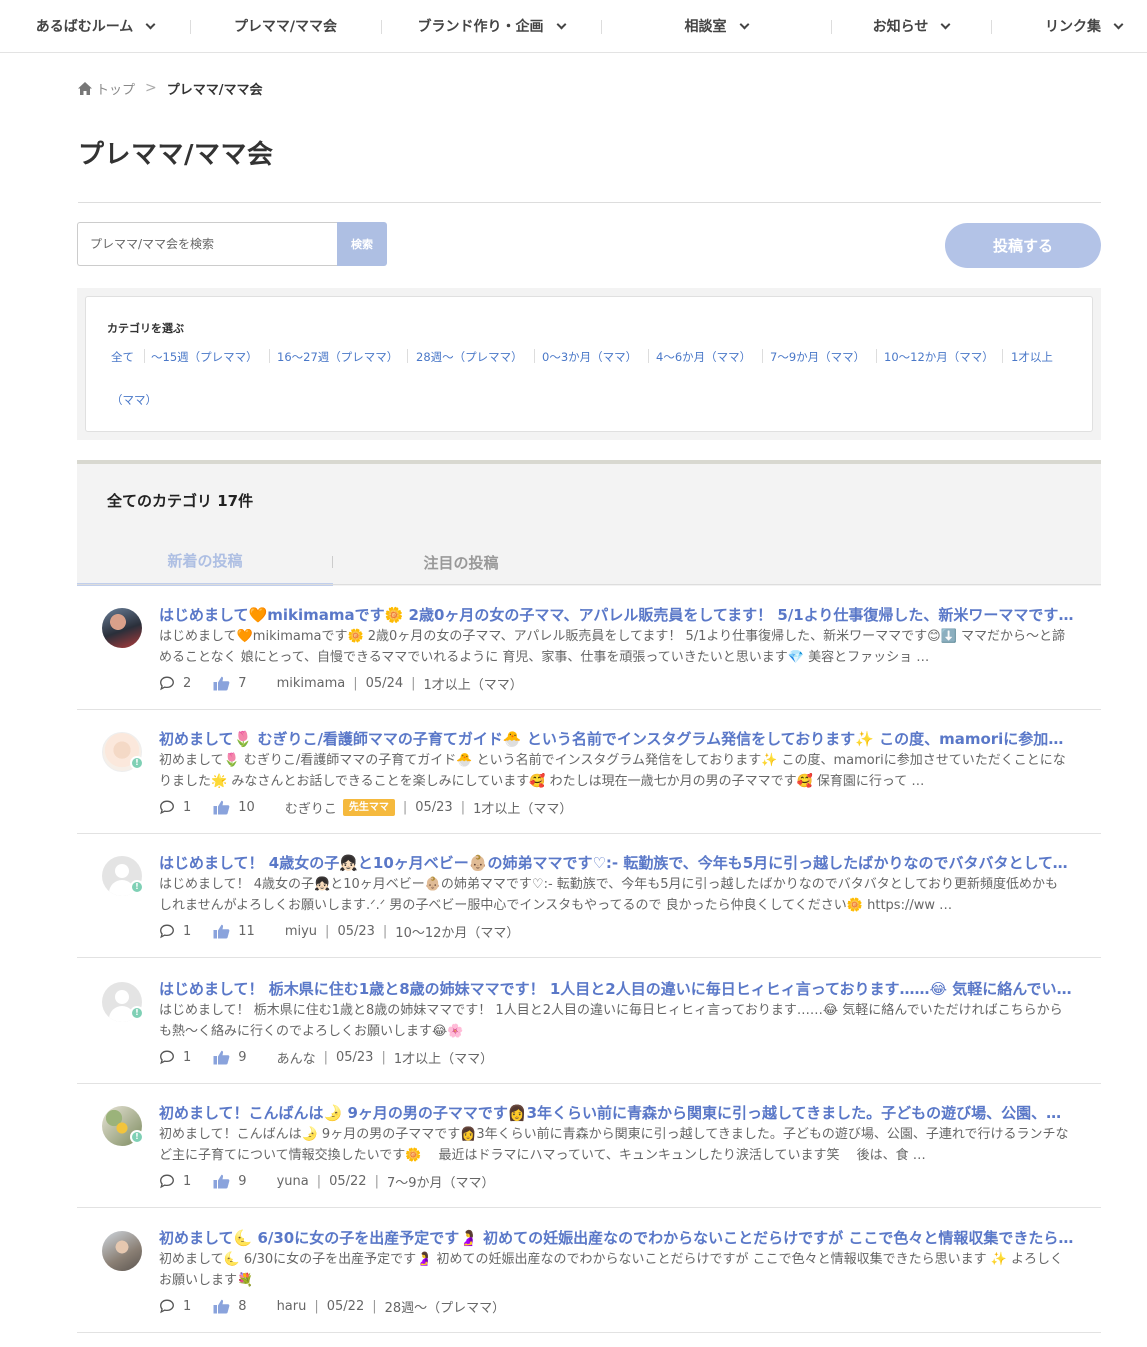 The height and width of the screenshot is (1347, 1147). Describe the element at coordinates (469, 357) in the screenshot. I see `category-link-28w: 28週〜（プレママ）` at that location.